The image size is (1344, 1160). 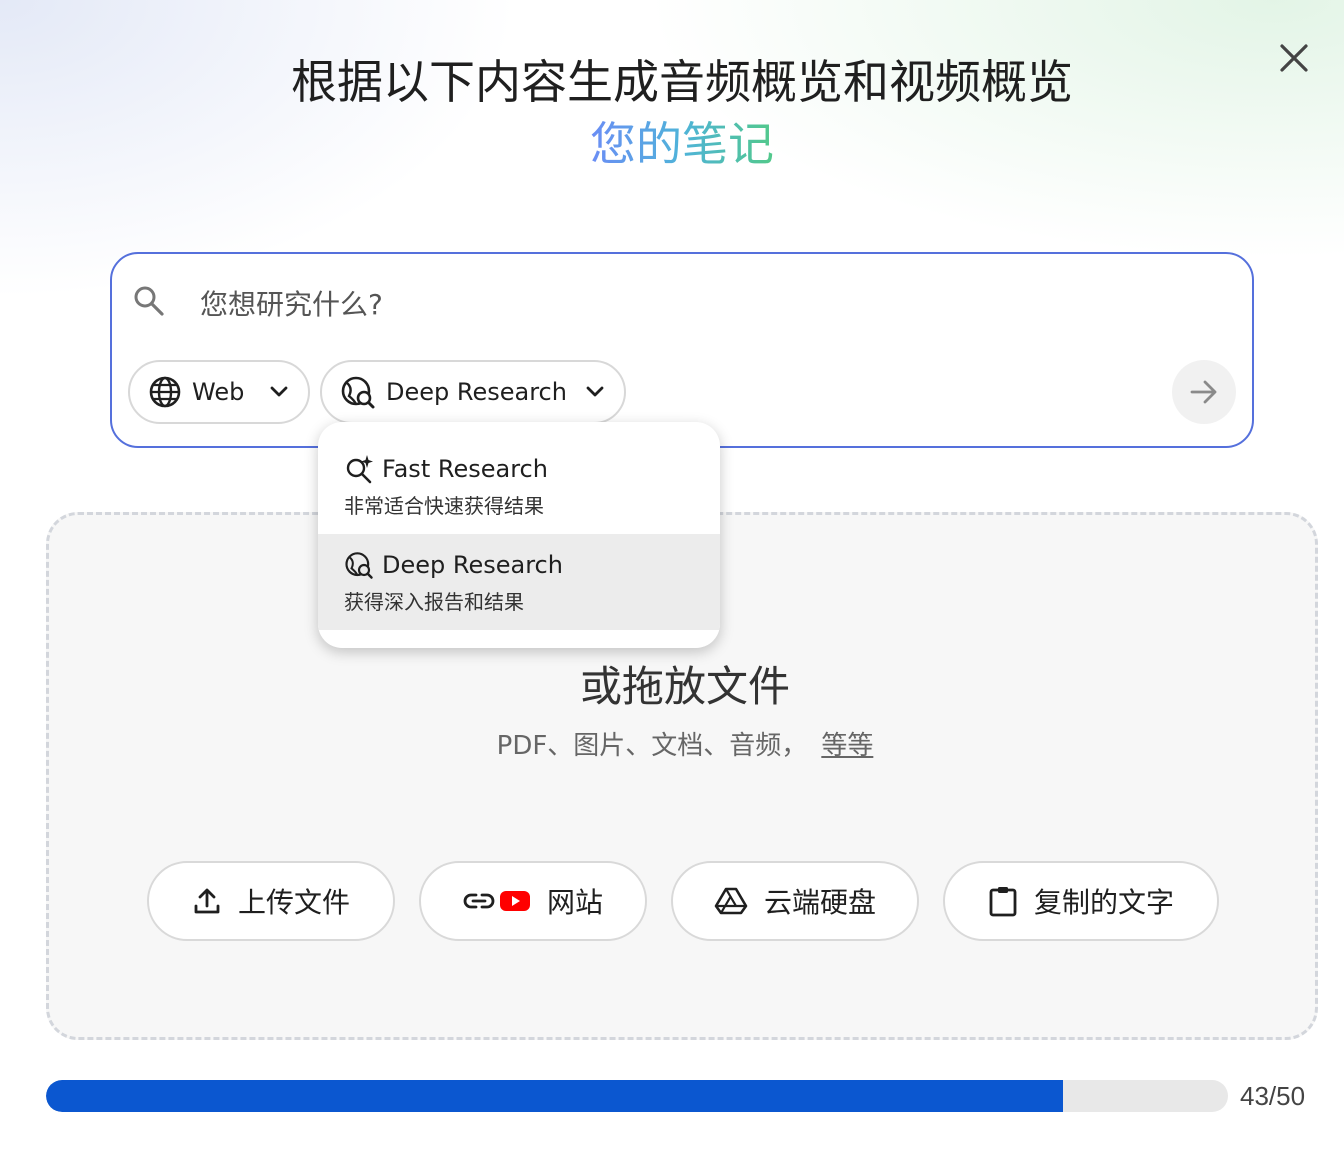 I want to click on arrow-right-icon, so click(x=1203, y=392).